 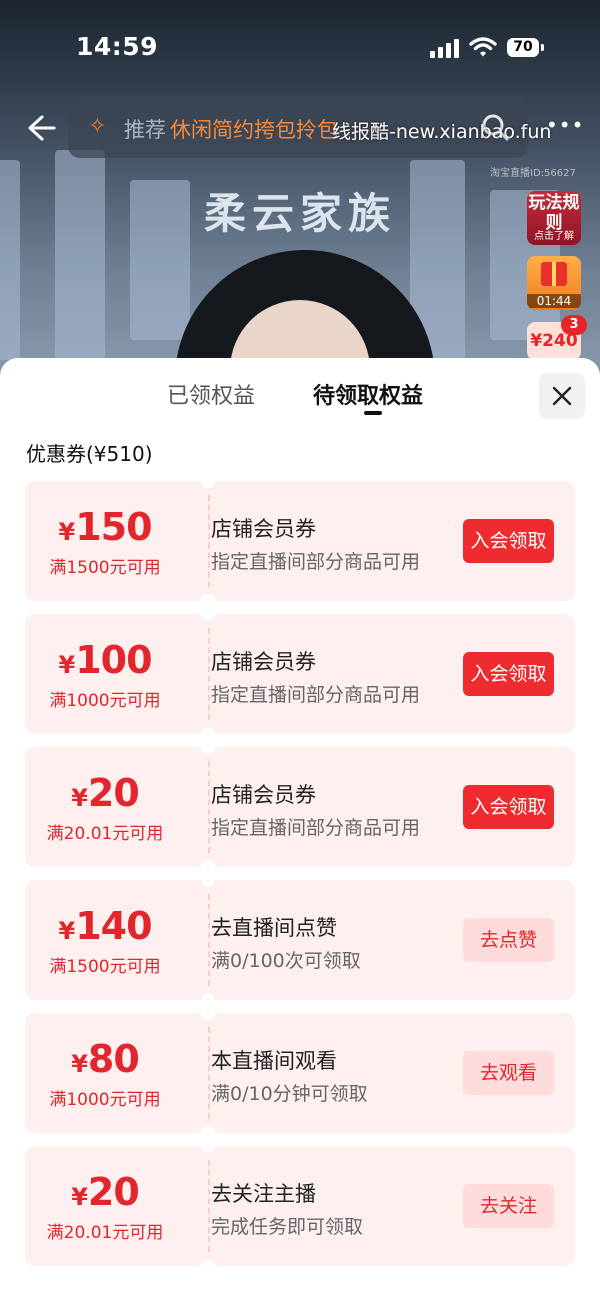 I want to click on status-bar: 14:59 70, so click(x=300, y=48).